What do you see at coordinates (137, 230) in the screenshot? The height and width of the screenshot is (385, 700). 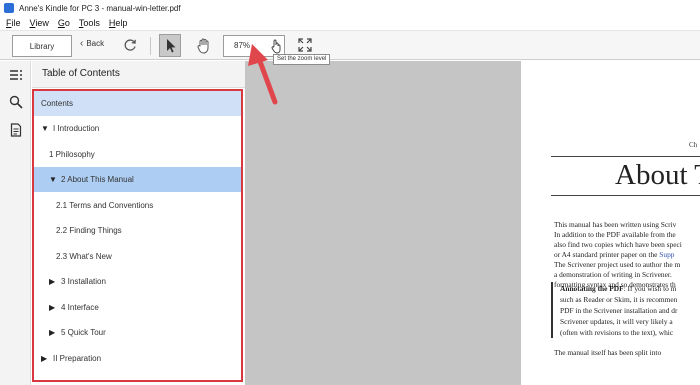 I see `toc-item-finding-things: 2.2 Finding Things` at bounding box center [137, 230].